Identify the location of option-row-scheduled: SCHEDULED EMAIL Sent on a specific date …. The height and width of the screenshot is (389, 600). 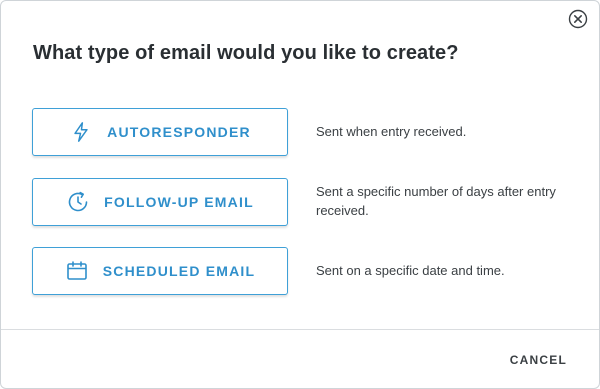
(315, 271).